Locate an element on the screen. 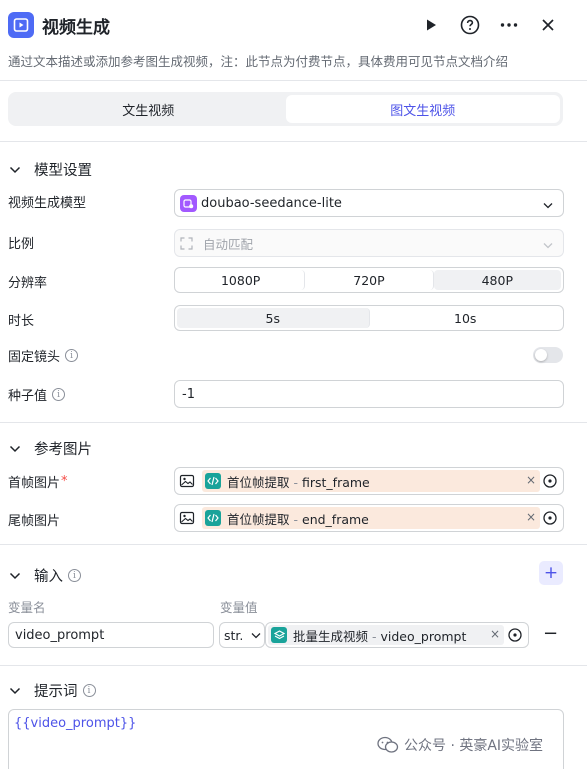 This screenshot has height=769, width=587. plus-icon: + is located at coordinates (551, 573).